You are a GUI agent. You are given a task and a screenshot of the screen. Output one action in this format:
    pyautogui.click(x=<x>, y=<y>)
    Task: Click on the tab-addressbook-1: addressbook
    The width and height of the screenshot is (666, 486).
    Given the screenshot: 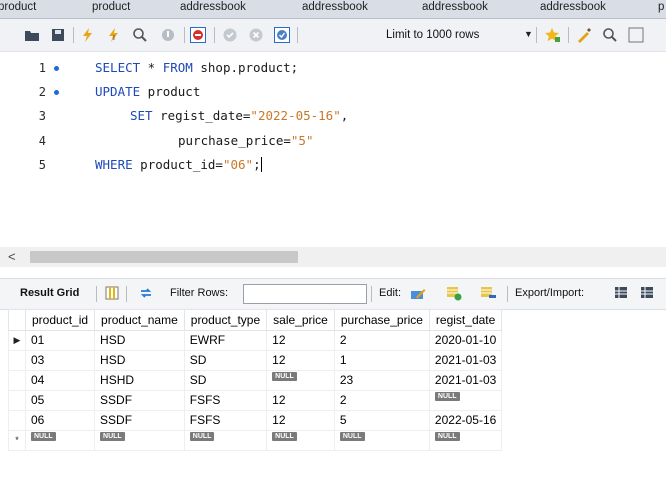 What is the action you would take?
    pyautogui.click(x=213, y=9)
    